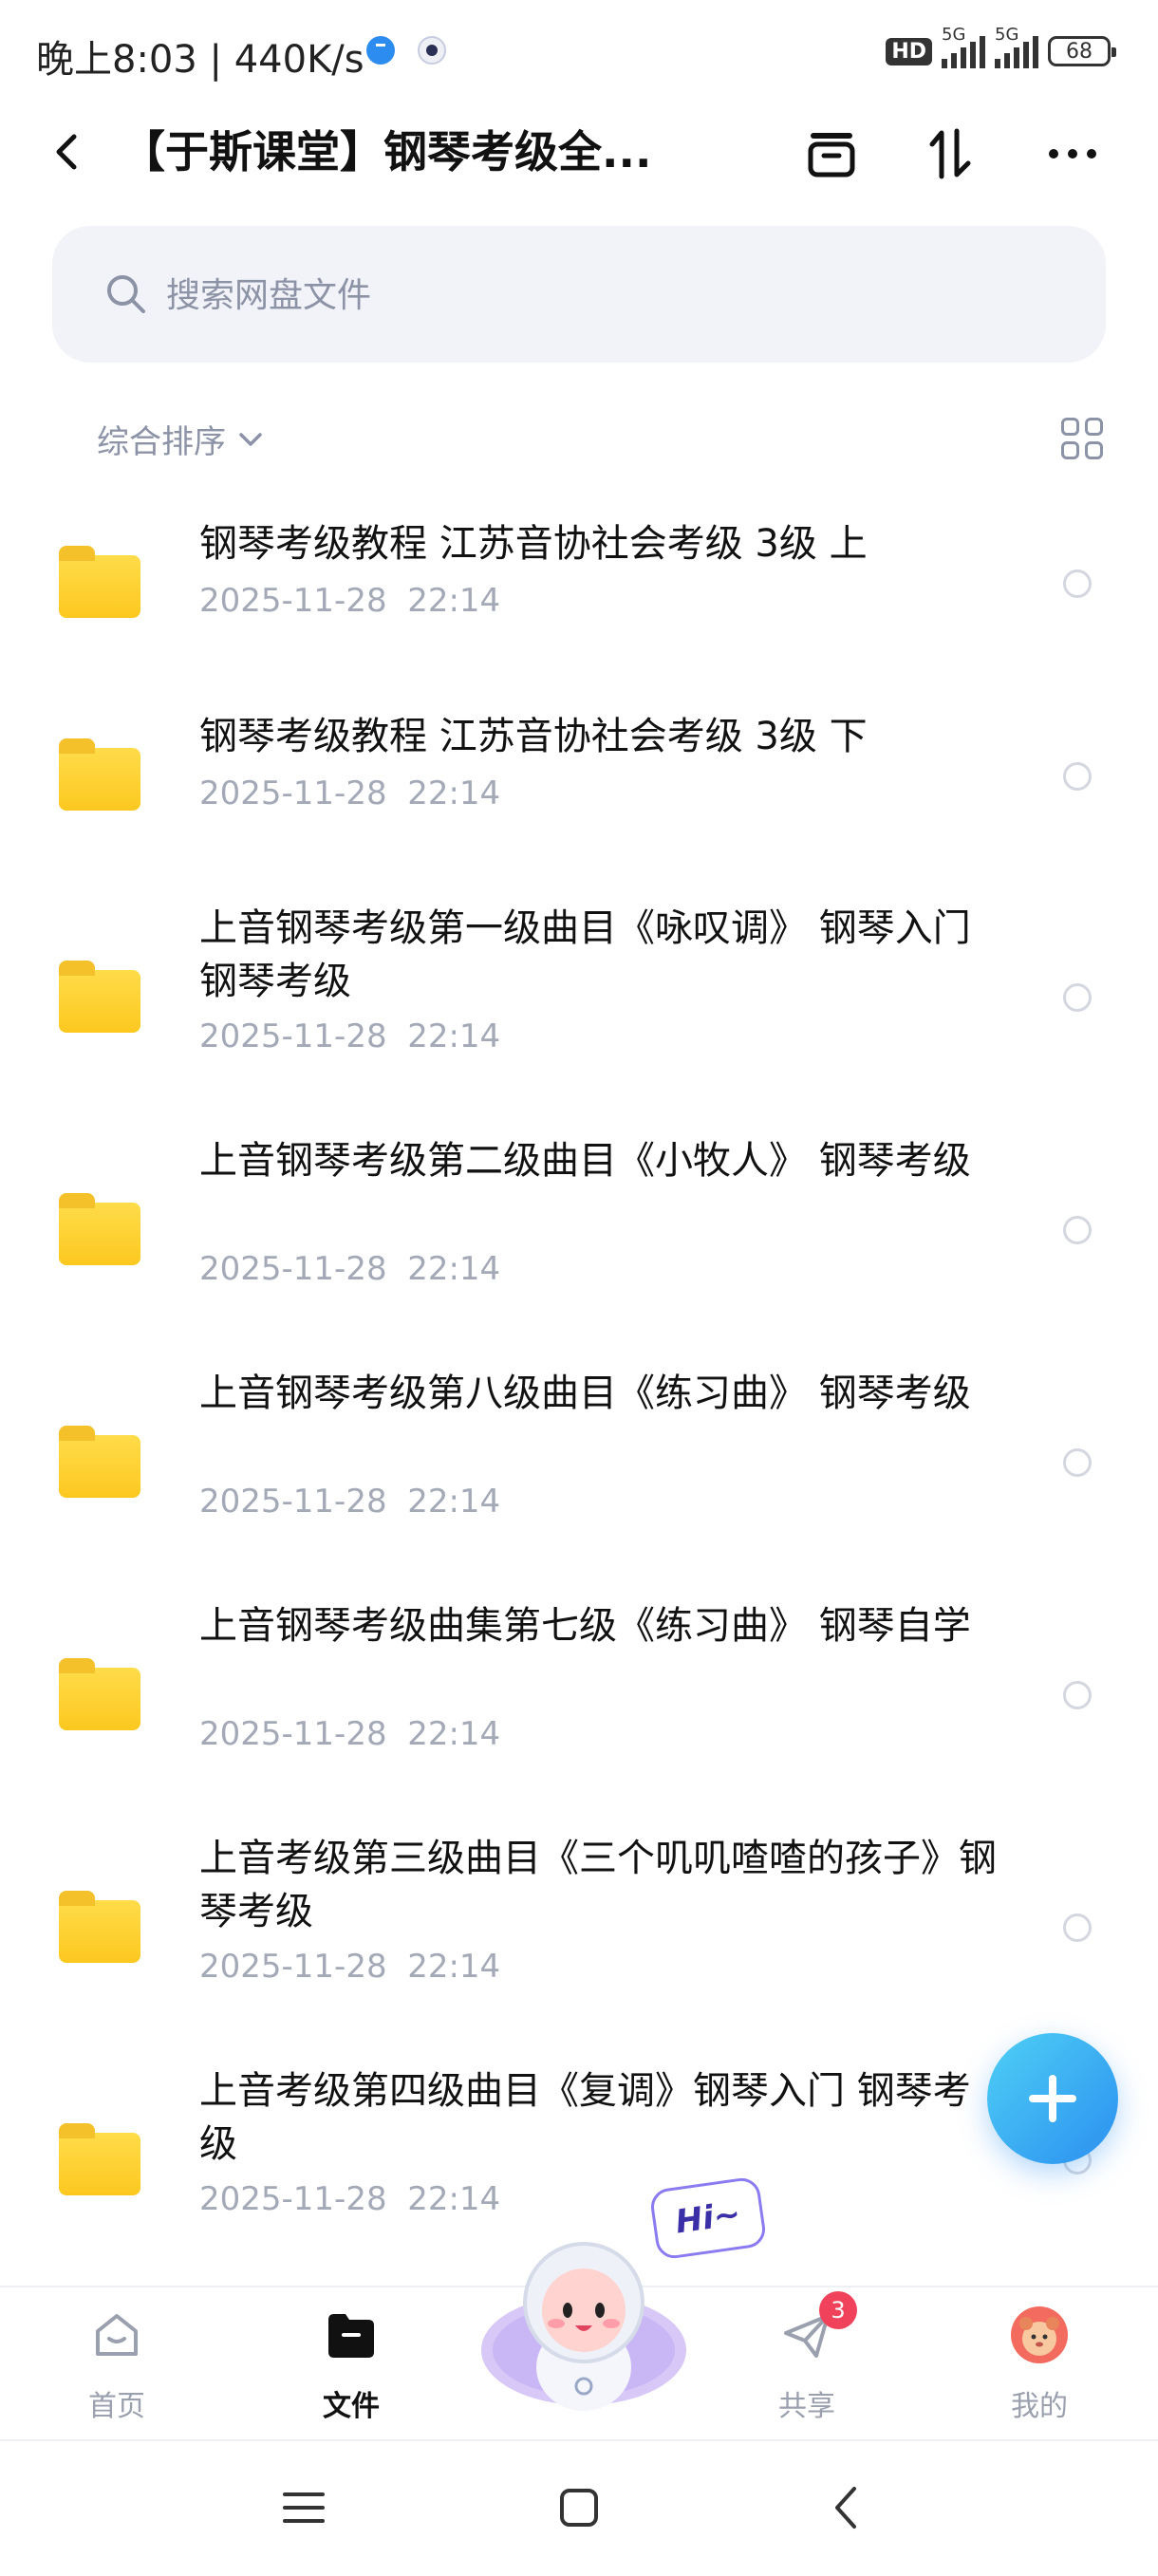  I want to click on file-name: 上音考级第三级曲目《三个叽叽喳喳的孩子》钢琴考级, so click(598, 1885).